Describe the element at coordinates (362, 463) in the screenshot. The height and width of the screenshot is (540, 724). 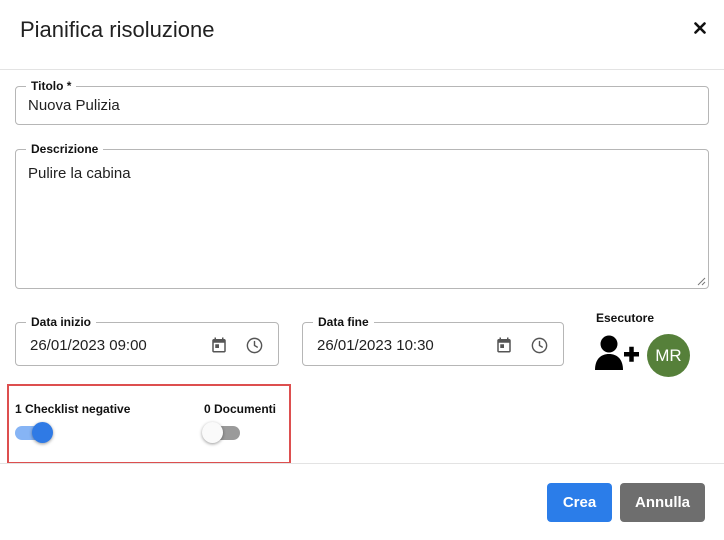
I see `footer-divider` at that location.